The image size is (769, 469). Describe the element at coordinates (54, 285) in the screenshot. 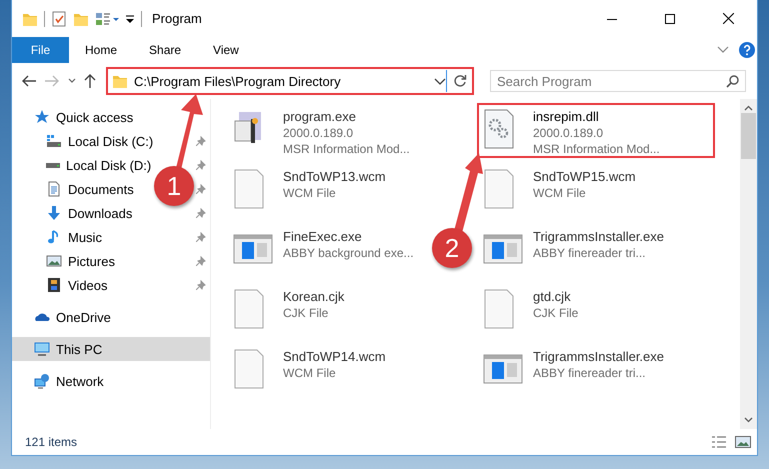

I see `film-icon` at that location.